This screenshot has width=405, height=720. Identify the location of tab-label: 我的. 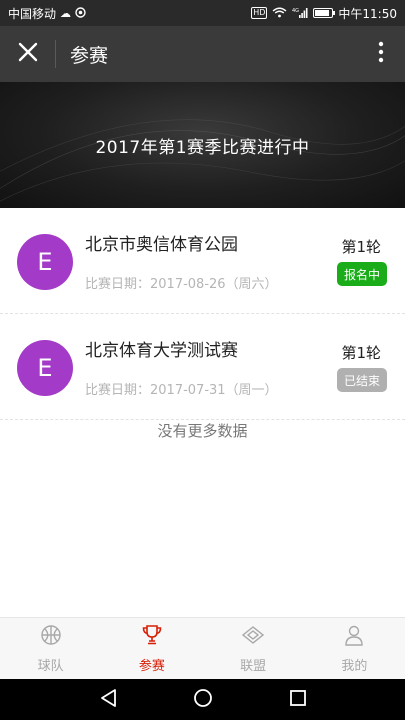
(354, 666).